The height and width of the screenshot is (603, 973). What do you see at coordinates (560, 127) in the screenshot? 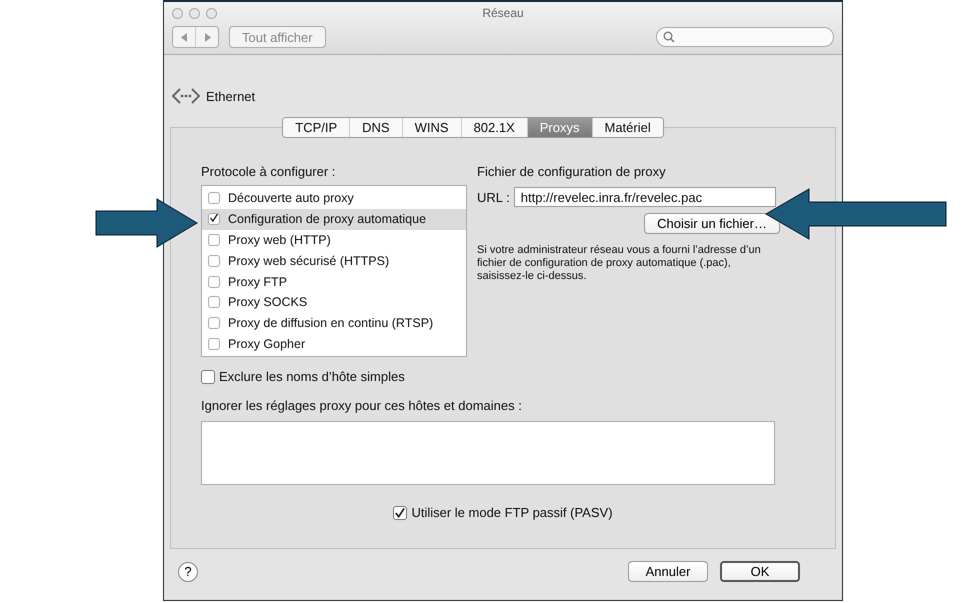
I see `tab: Proxys` at bounding box center [560, 127].